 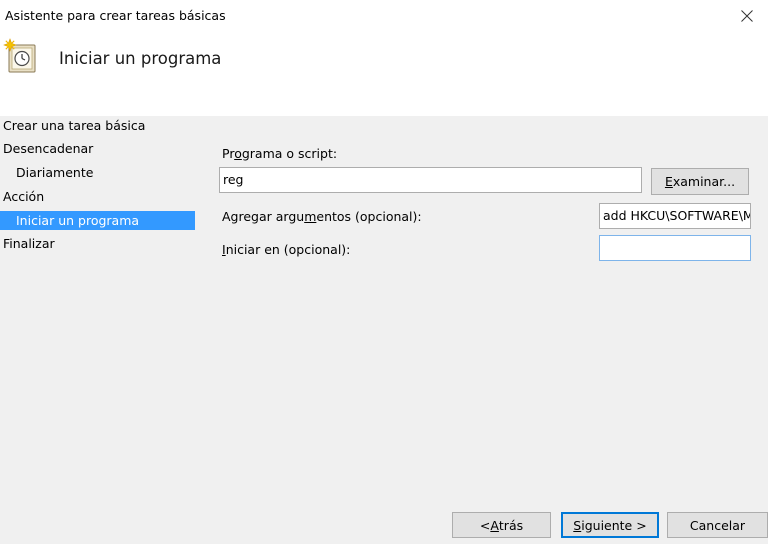 What do you see at coordinates (384, 17) in the screenshot?
I see `title-bar: Asistente para crear tareas básicas` at bounding box center [384, 17].